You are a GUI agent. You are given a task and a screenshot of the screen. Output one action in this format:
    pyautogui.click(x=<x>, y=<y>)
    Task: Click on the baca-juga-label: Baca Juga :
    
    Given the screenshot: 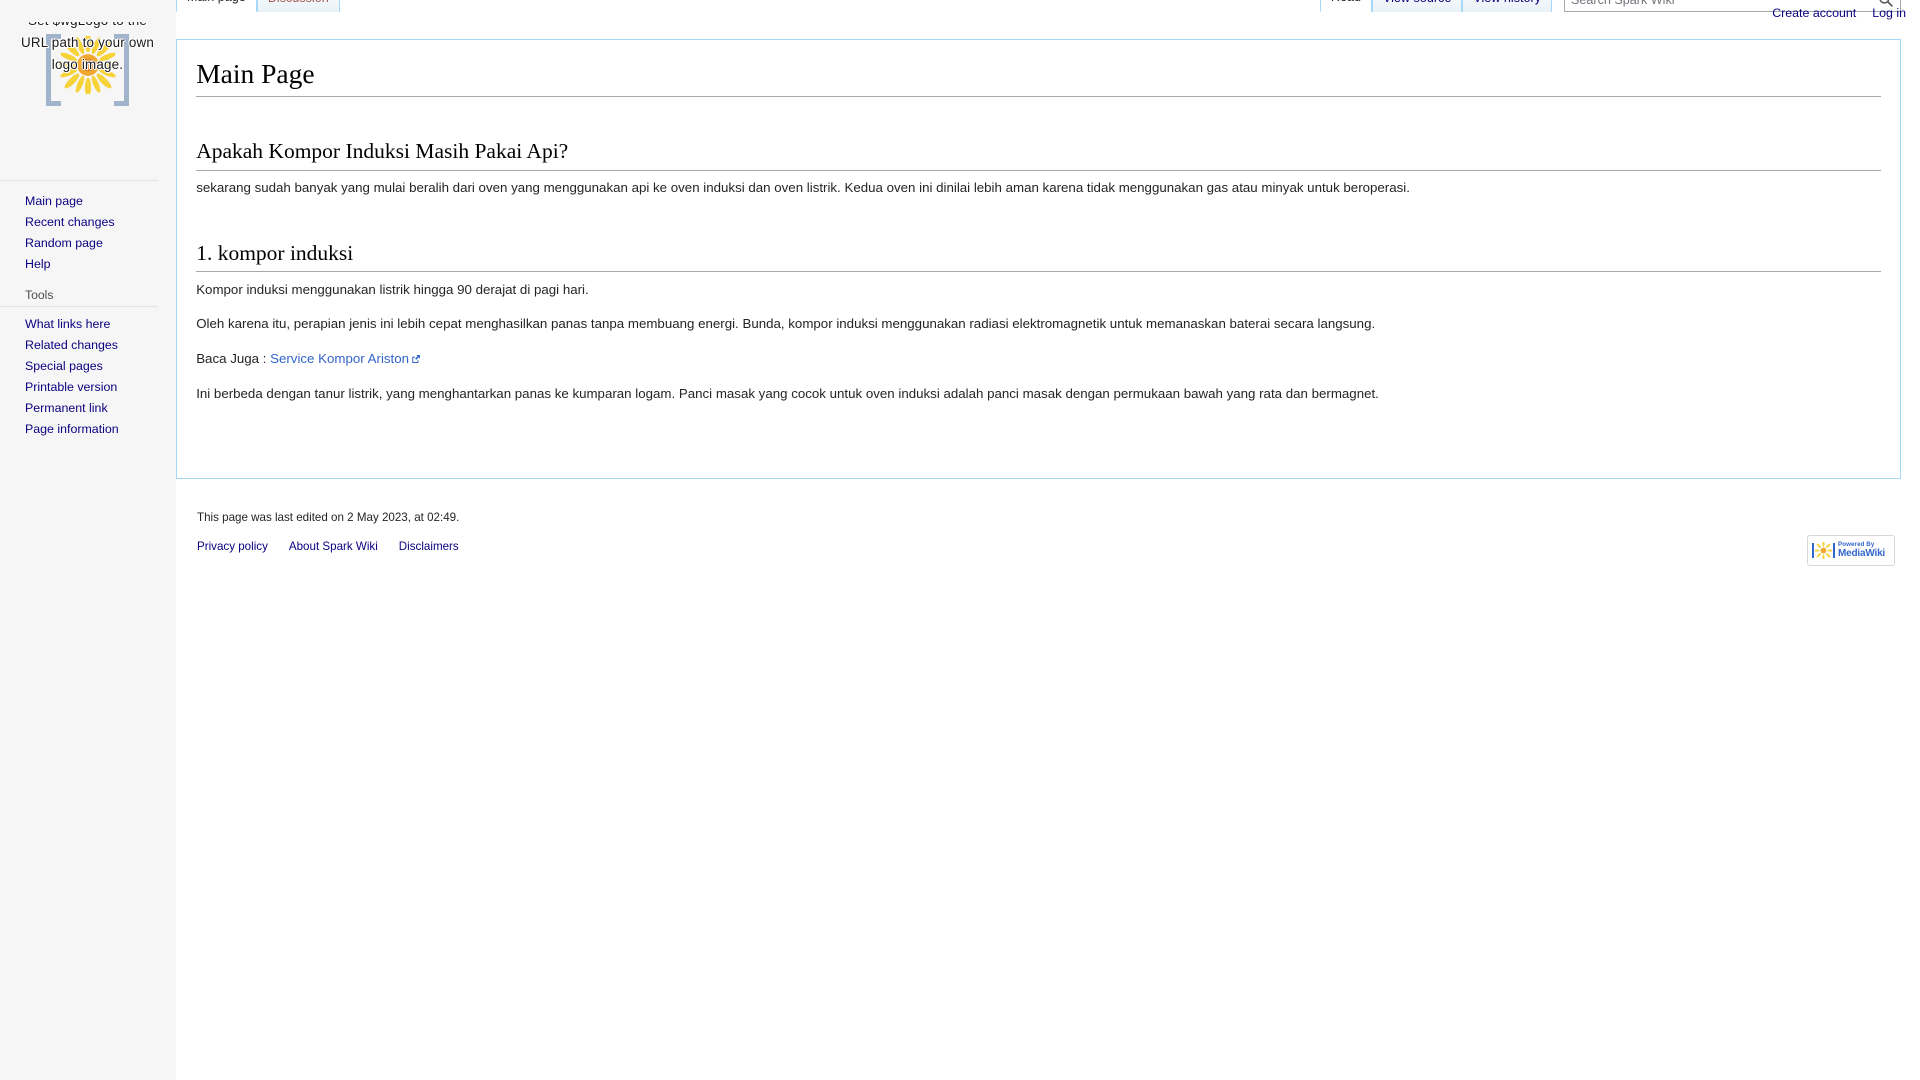 What is the action you would take?
    pyautogui.click(x=233, y=358)
    